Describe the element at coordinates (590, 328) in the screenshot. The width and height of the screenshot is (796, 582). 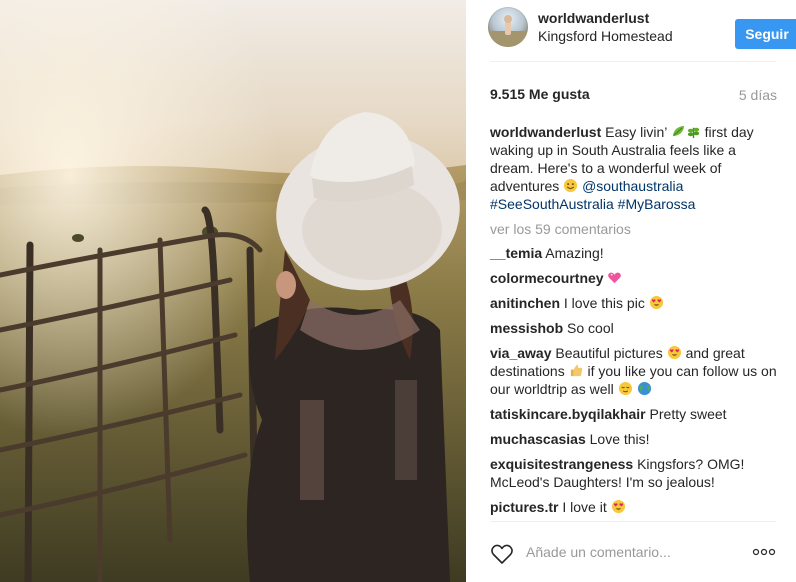
I see `comment-text: So cool` at that location.